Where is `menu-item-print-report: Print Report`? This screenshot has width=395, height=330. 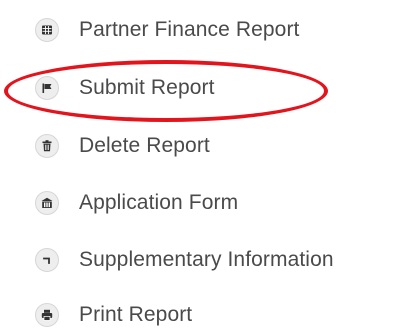 menu-item-print-report: Print Report is located at coordinates (113, 313).